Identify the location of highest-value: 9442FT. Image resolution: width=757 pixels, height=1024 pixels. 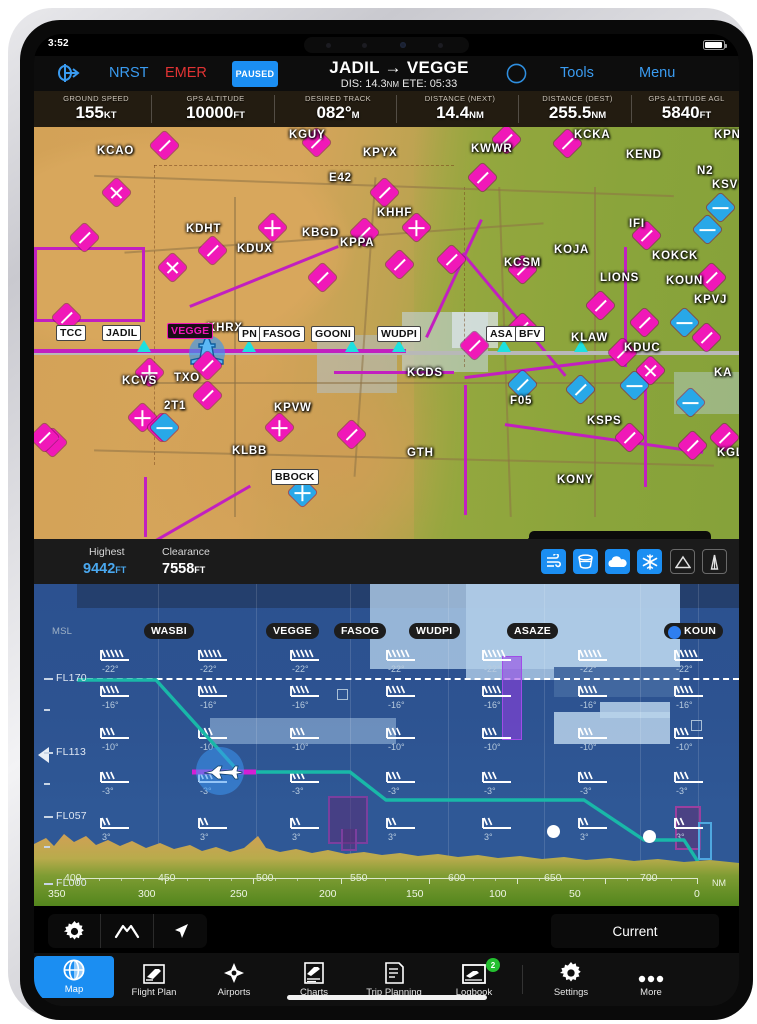
(104, 569).